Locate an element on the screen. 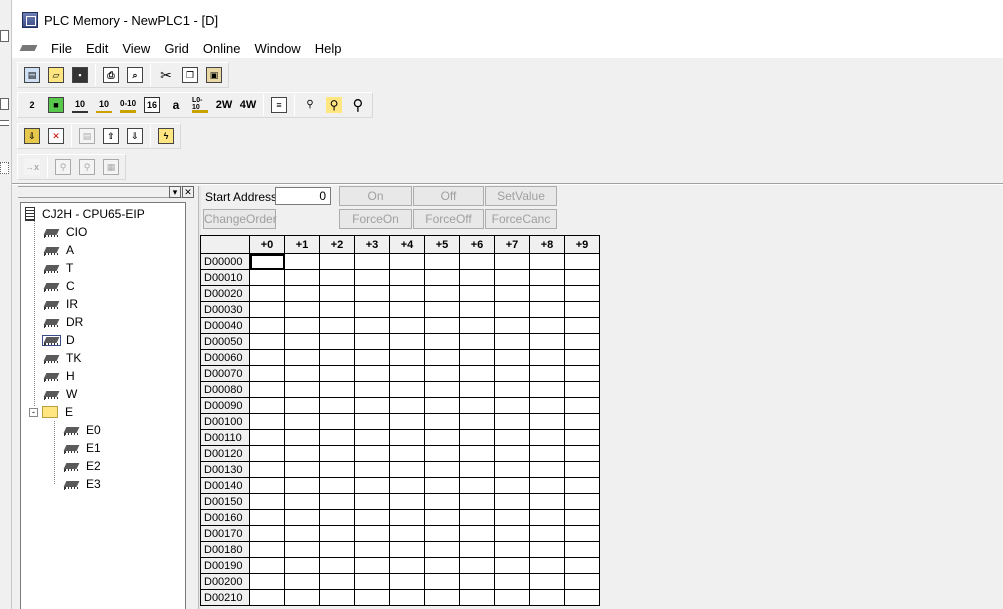  open-button: ▱ is located at coordinates (56, 75).